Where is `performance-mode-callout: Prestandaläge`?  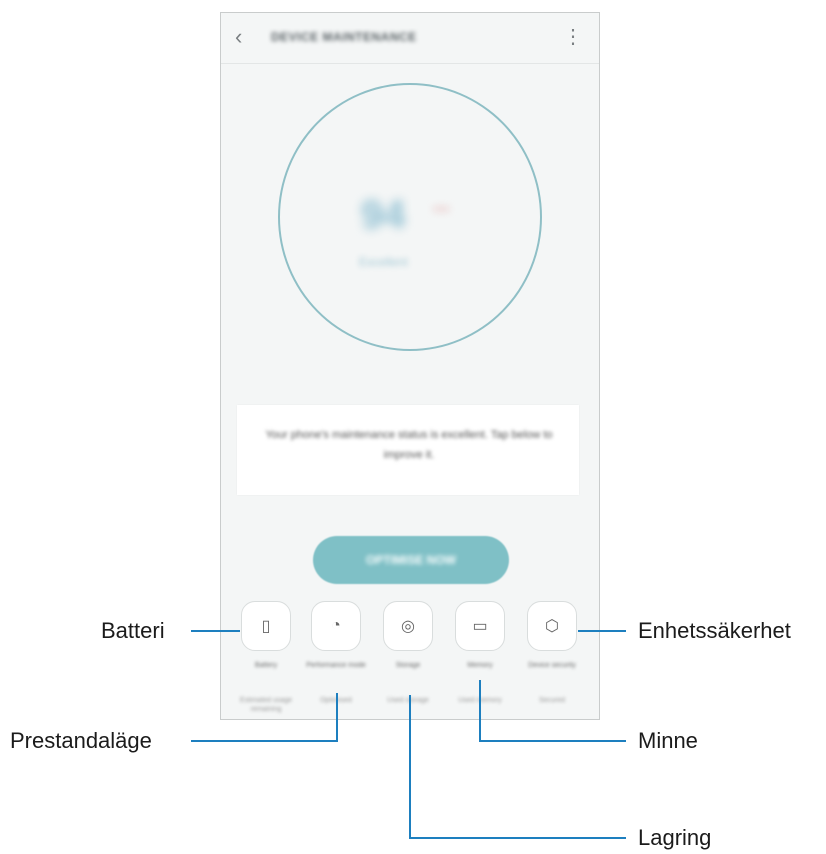 performance-mode-callout: Prestandaläge is located at coordinates (81, 740).